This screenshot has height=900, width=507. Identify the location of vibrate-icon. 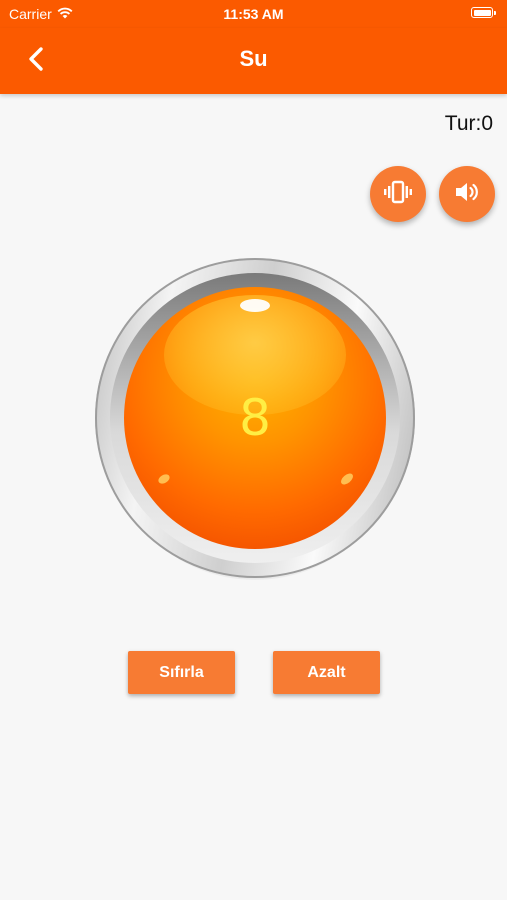
(398, 194).